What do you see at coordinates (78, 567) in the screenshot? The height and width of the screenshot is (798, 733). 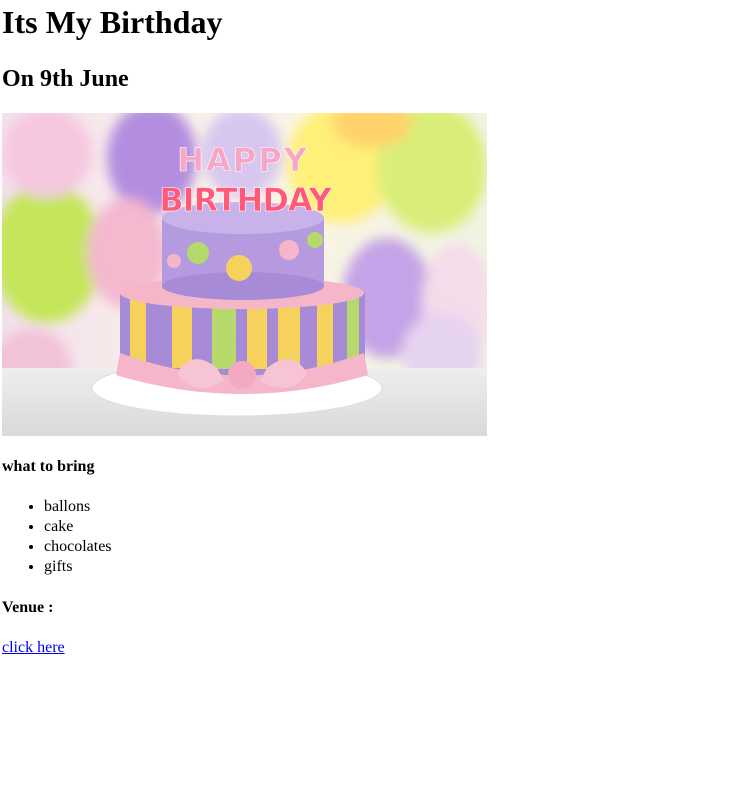 I see `list-item: gifts` at bounding box center [78, 567].